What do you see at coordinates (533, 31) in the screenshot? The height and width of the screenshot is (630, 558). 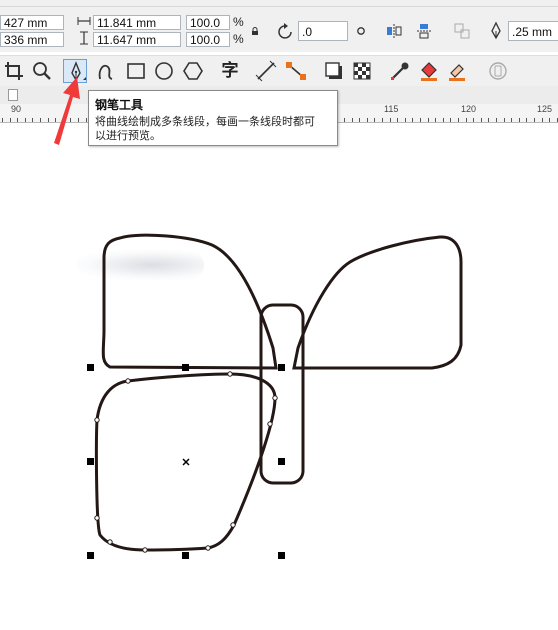 I see `outline-width-field: .25 mm` at bounding box center [533, 31].